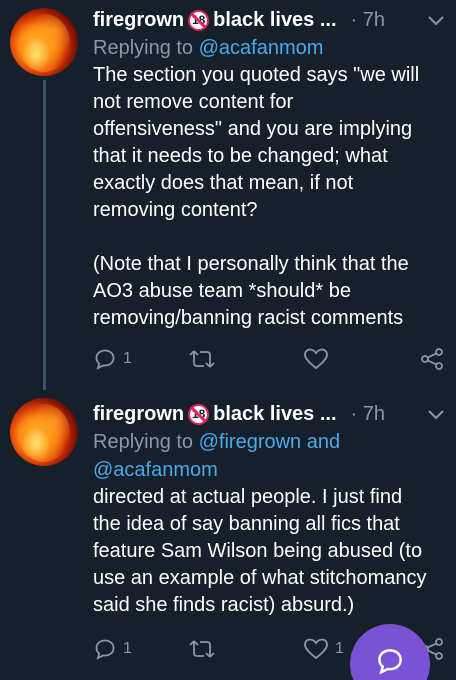 This screenshot has width=456, height=680. Describe the element at coordinates (321, 442) in the screenshot. I see `mention-joiner: and` at that location.